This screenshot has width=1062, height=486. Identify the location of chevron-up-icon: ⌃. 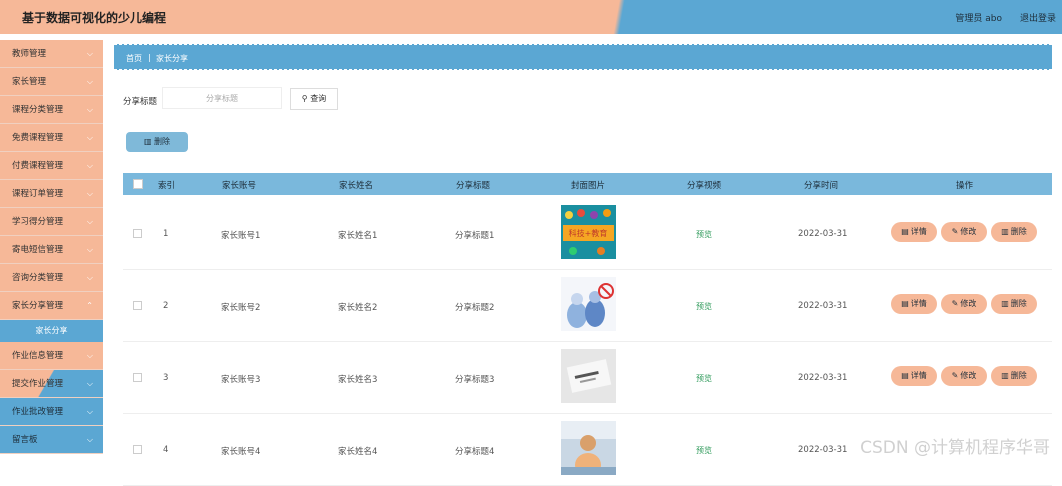
(89, 305).